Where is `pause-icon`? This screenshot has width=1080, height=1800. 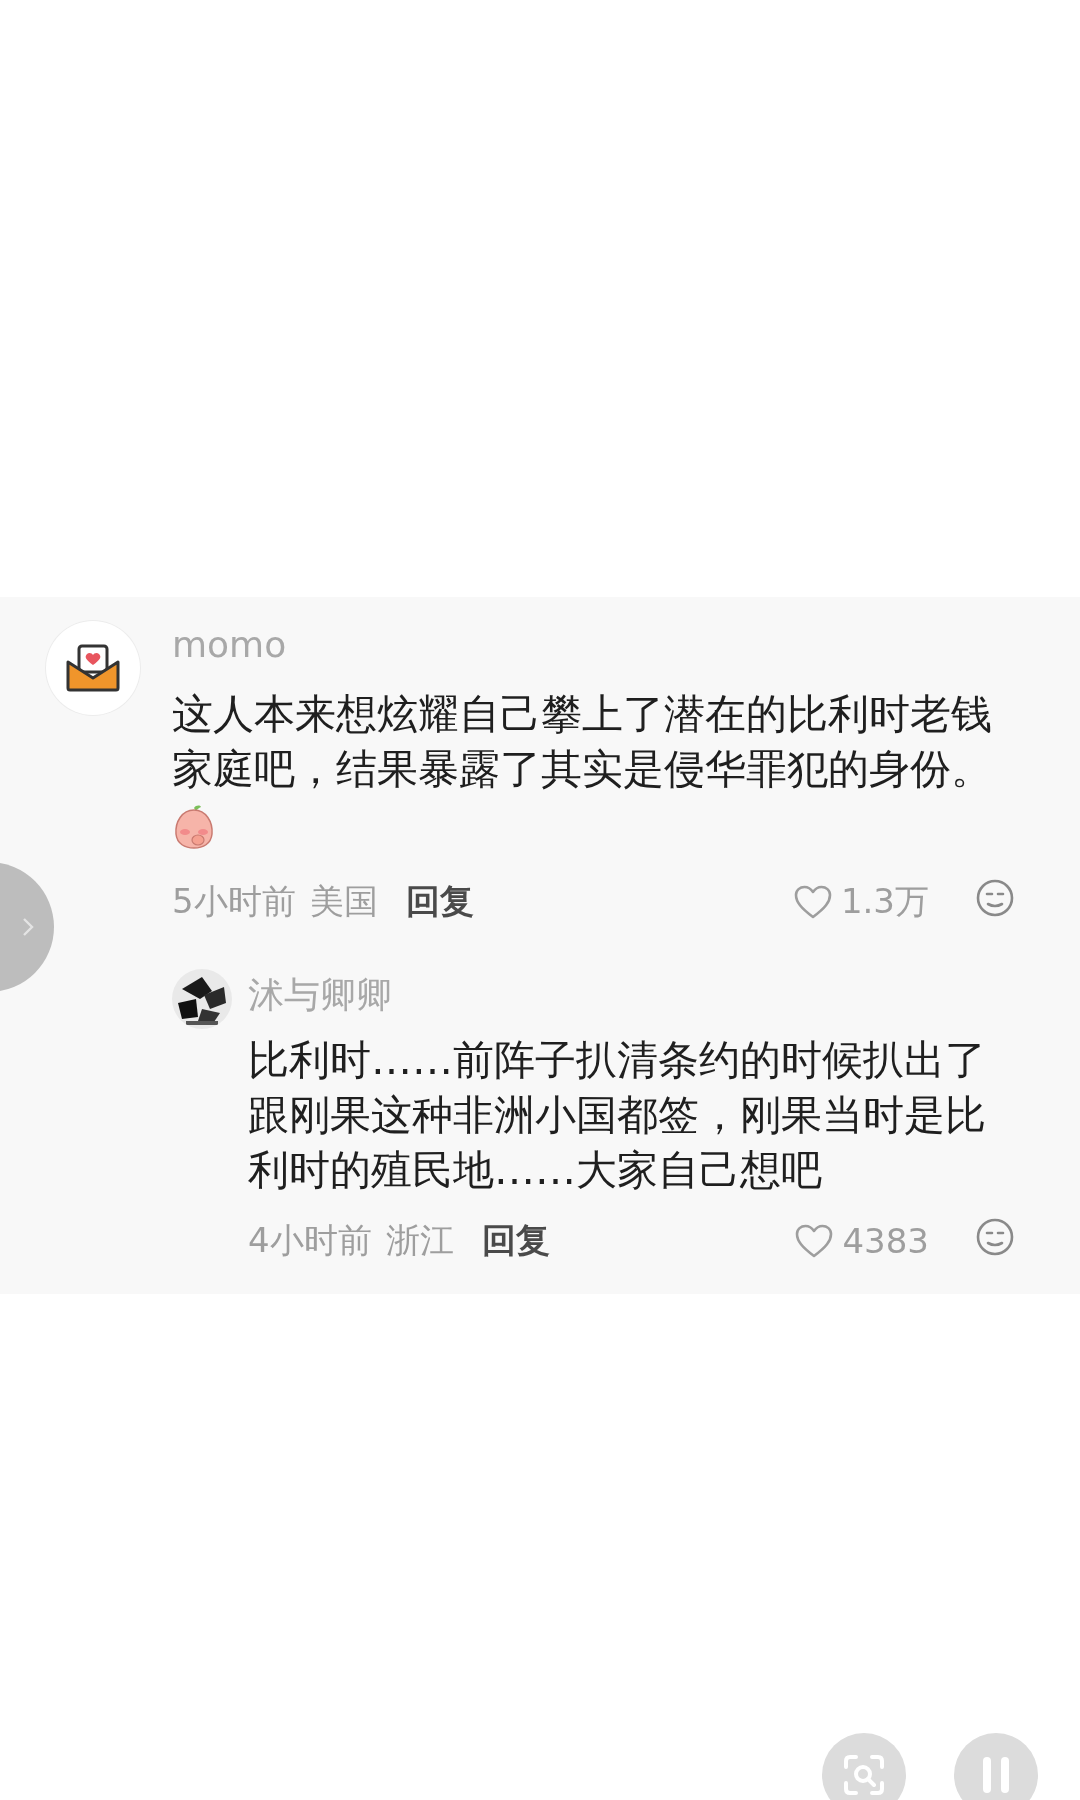 pause-icon is located at coordinates (996, 1775).